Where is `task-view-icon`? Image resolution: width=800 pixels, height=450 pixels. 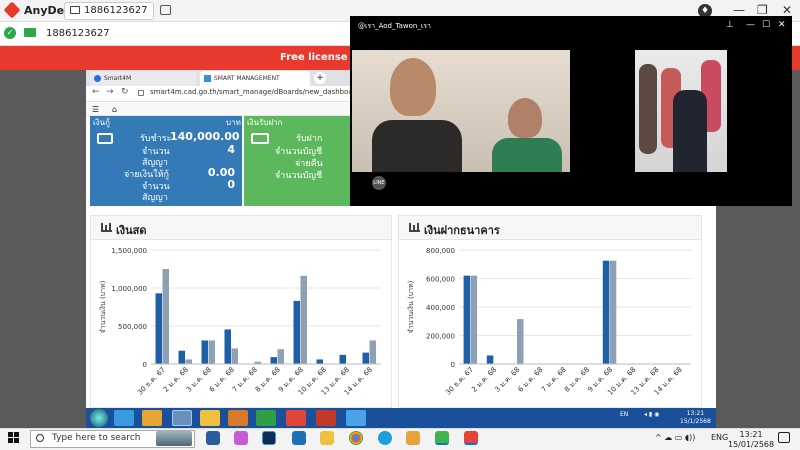
task-view-icon is located at coordinates (213, 438).